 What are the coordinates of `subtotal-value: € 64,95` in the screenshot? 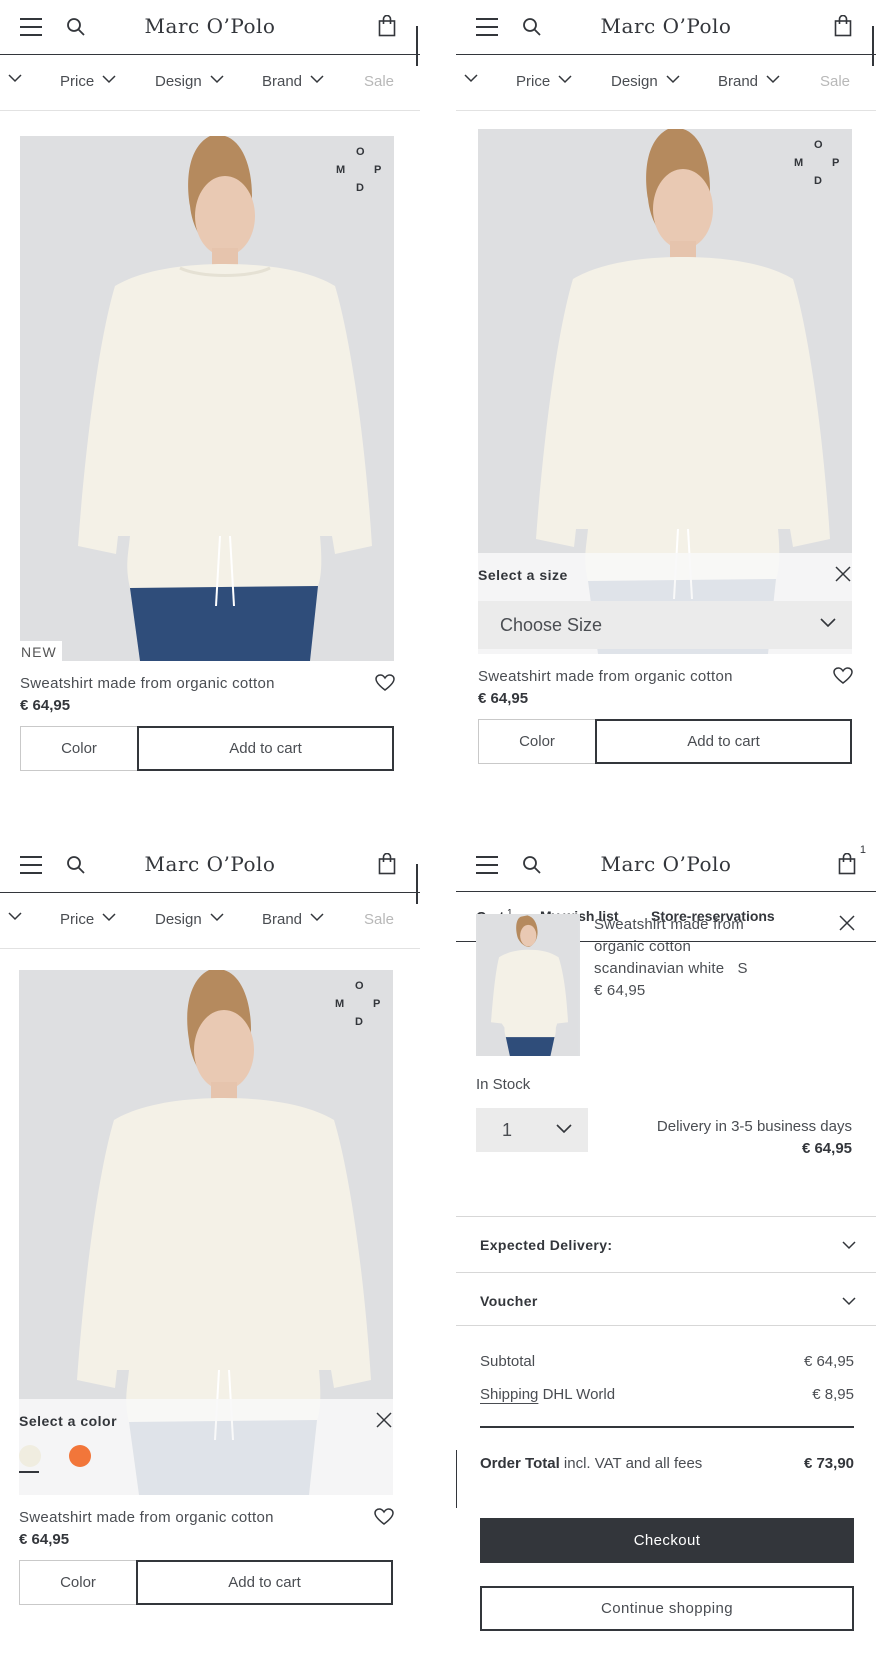 It's located at (828, 1361).